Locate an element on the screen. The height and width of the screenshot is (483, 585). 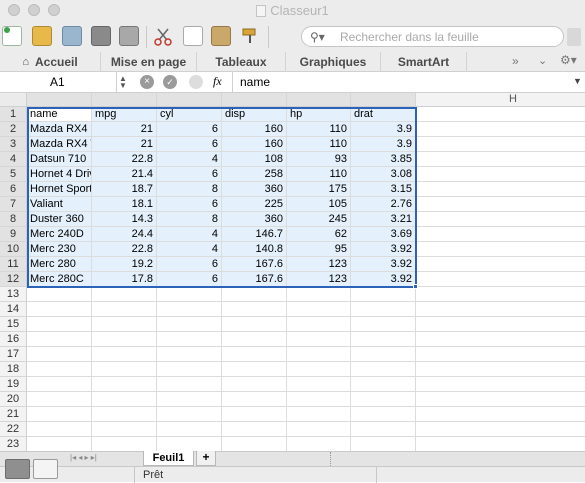
expand-formula-icon: ▼ is located at coordinates (577, 81).